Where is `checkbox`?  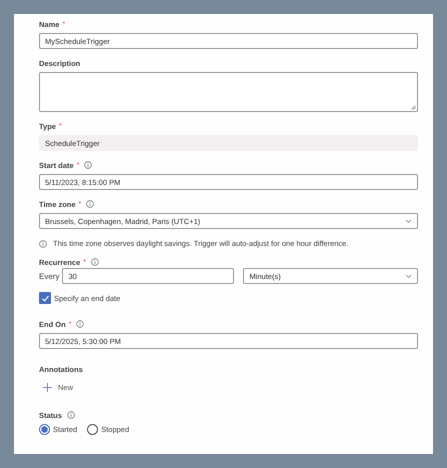 checkbox is located at coordinates (45, 298).